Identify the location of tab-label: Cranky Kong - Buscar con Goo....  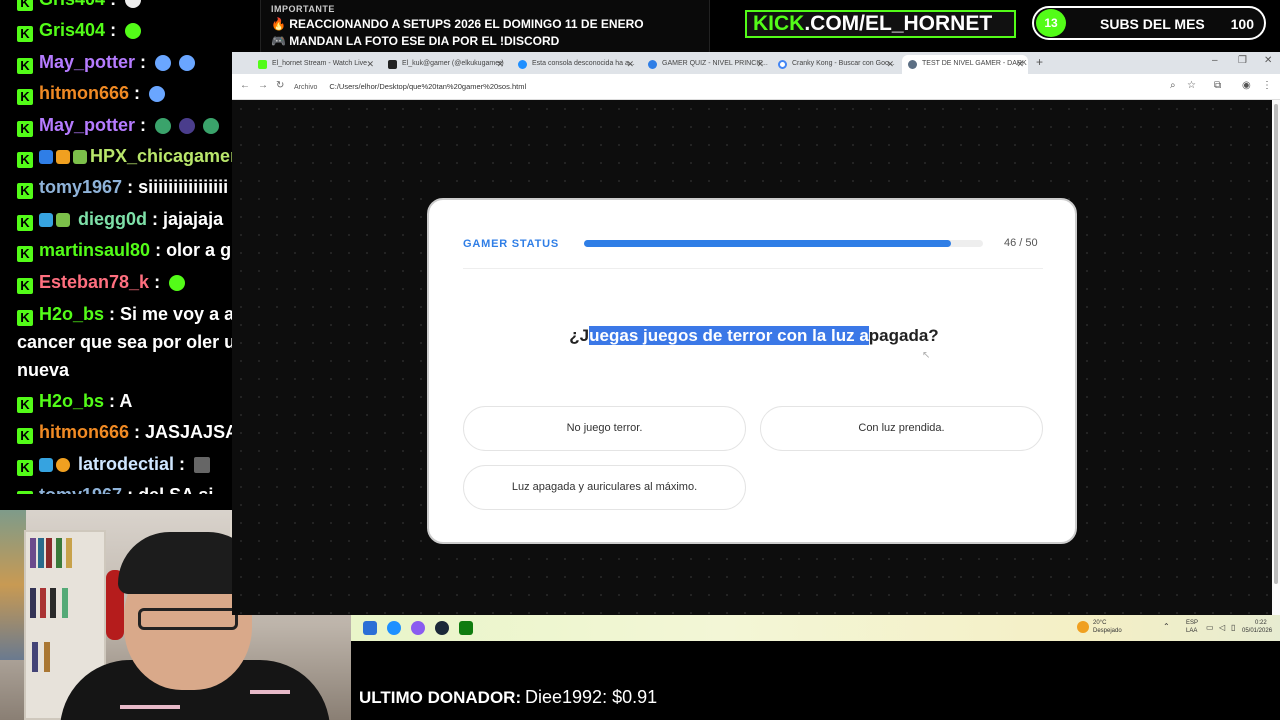
(843, 63).